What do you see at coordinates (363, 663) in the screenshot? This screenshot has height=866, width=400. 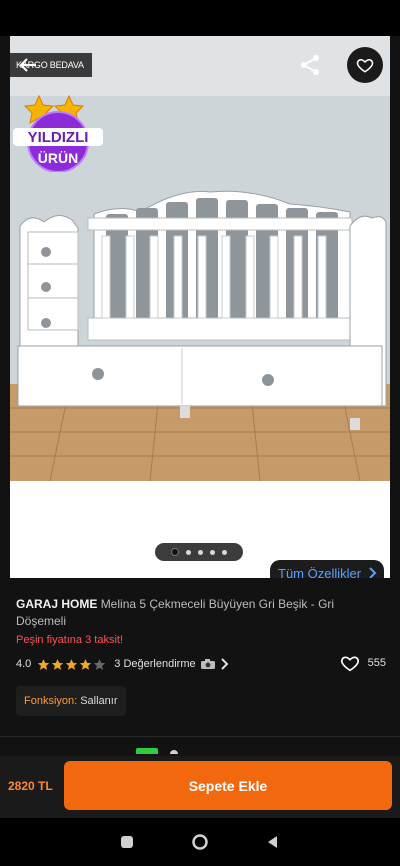 I see `favorite-count: 555` at bounding box center [363, 663].